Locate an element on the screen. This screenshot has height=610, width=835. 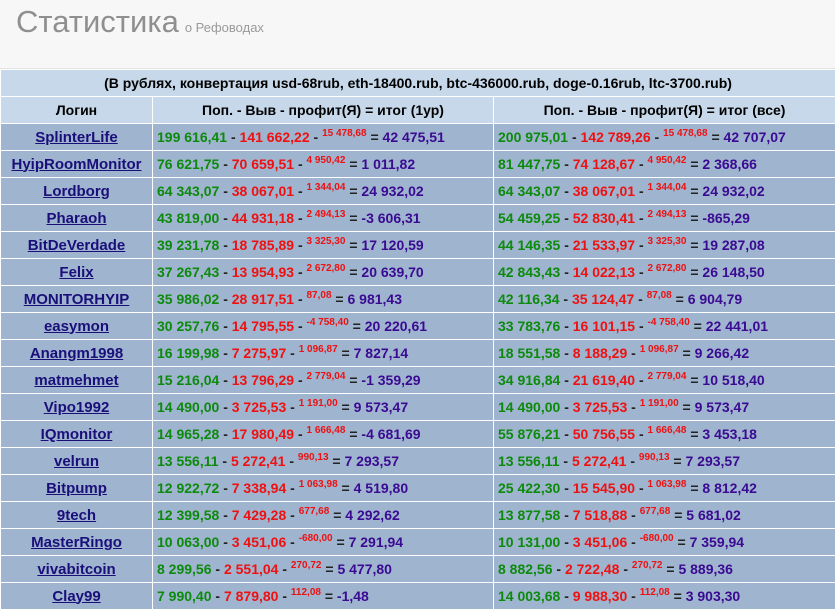
deposit-value: 35 986,02 is located at coordinates (188, 299).